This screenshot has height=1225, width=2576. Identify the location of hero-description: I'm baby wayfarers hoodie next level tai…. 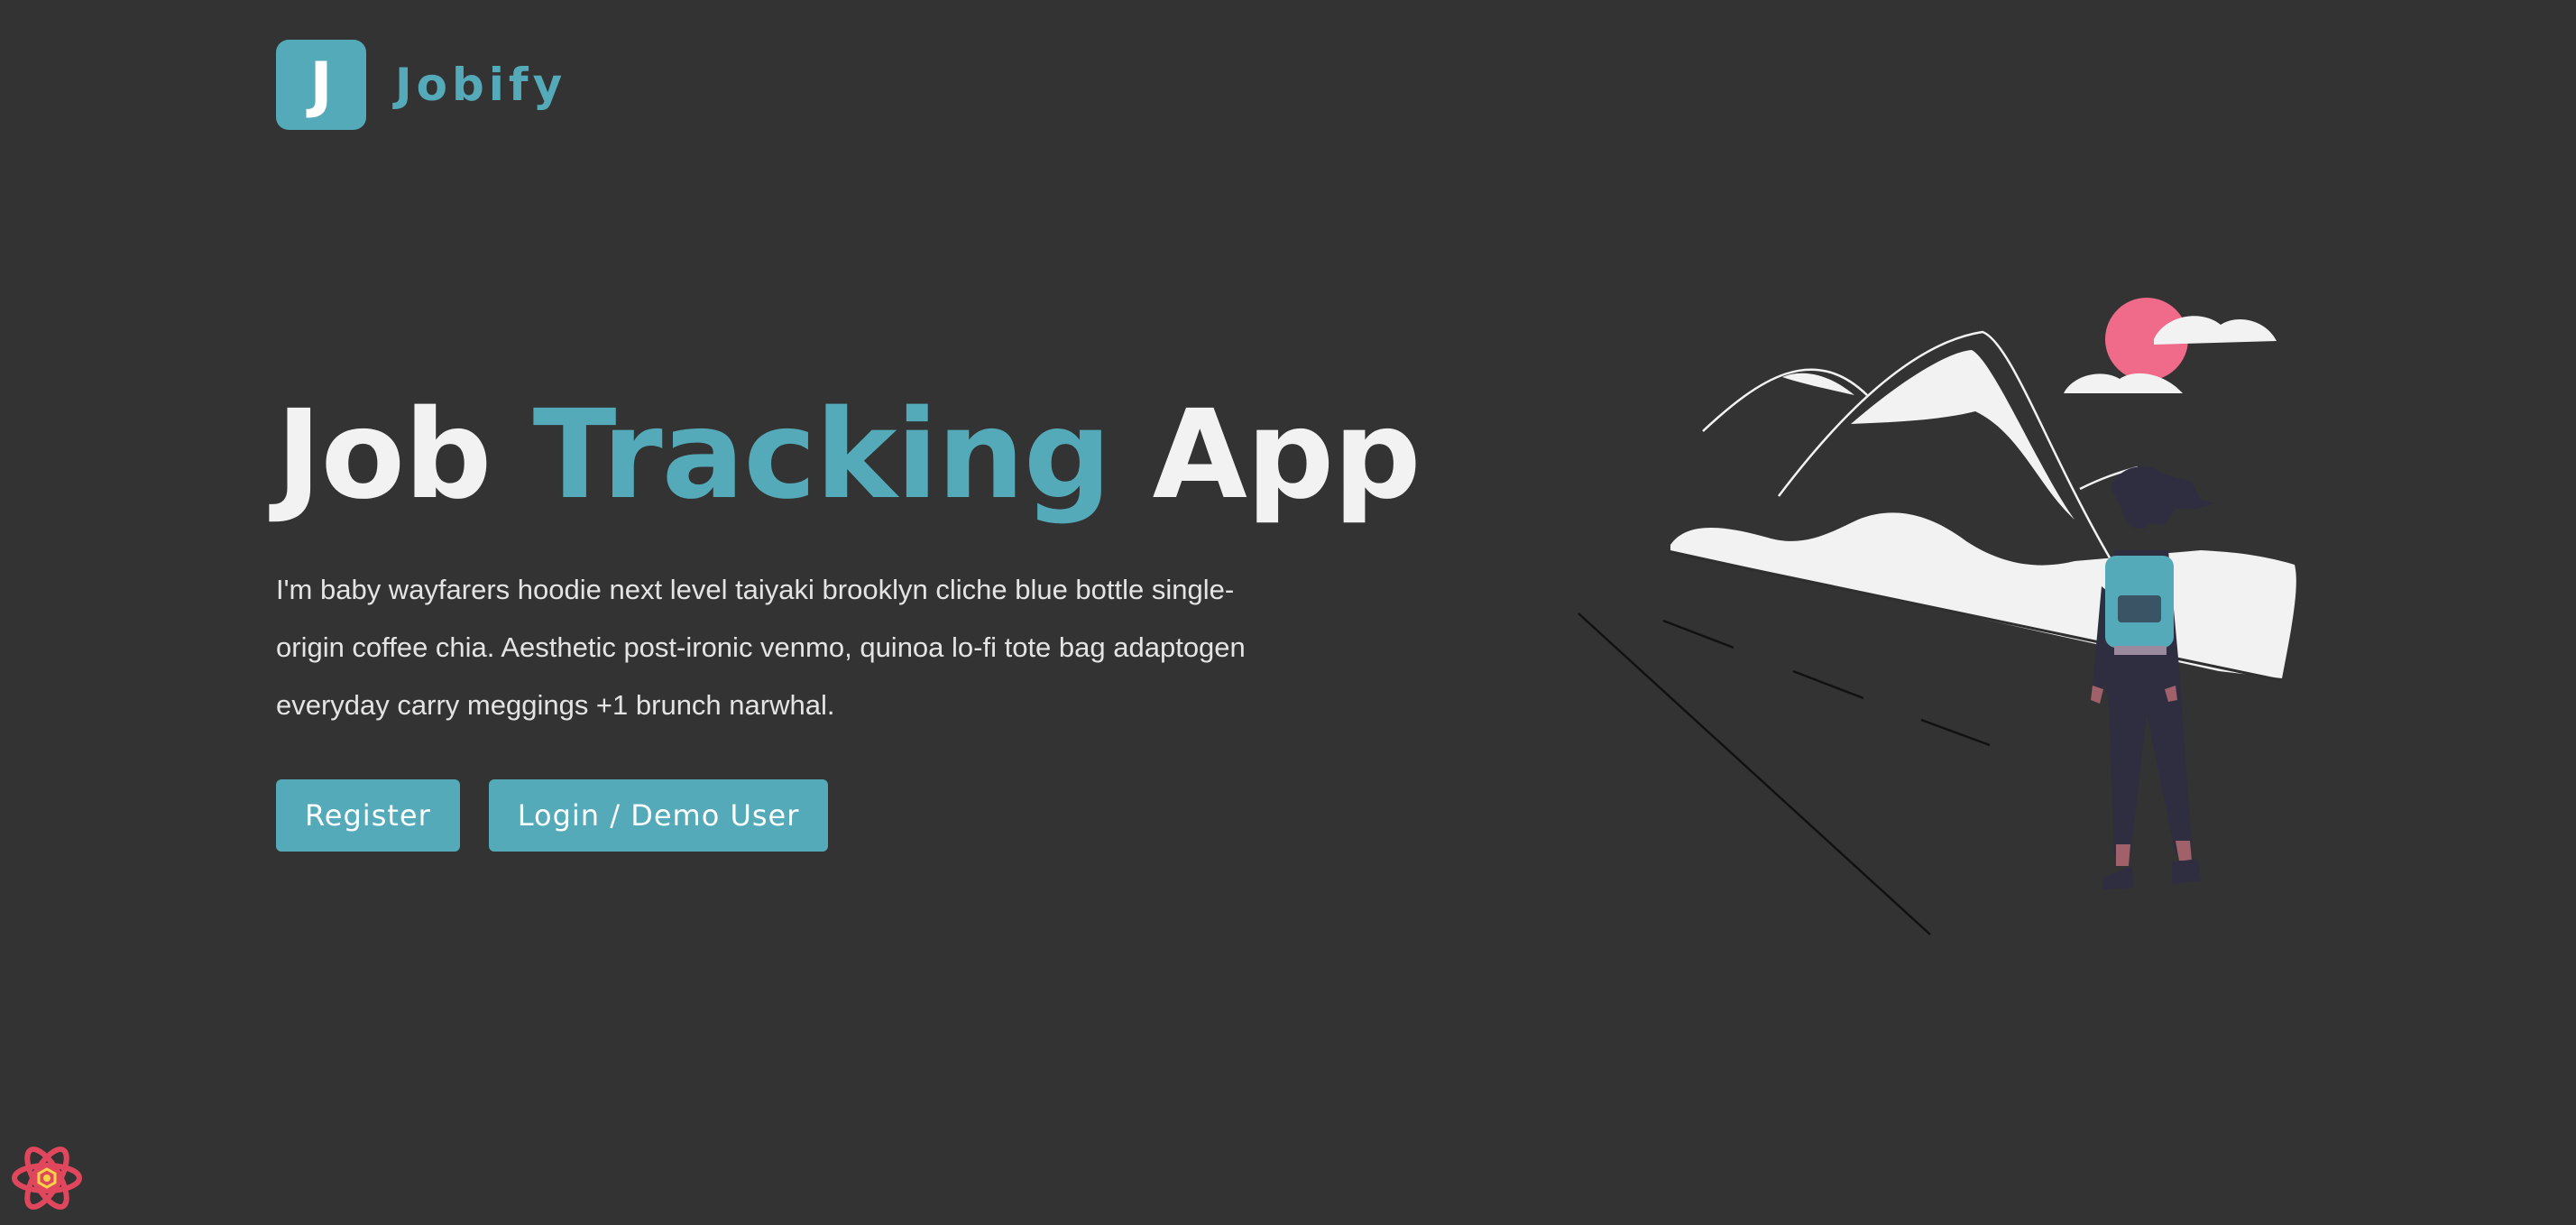
(761, 647).